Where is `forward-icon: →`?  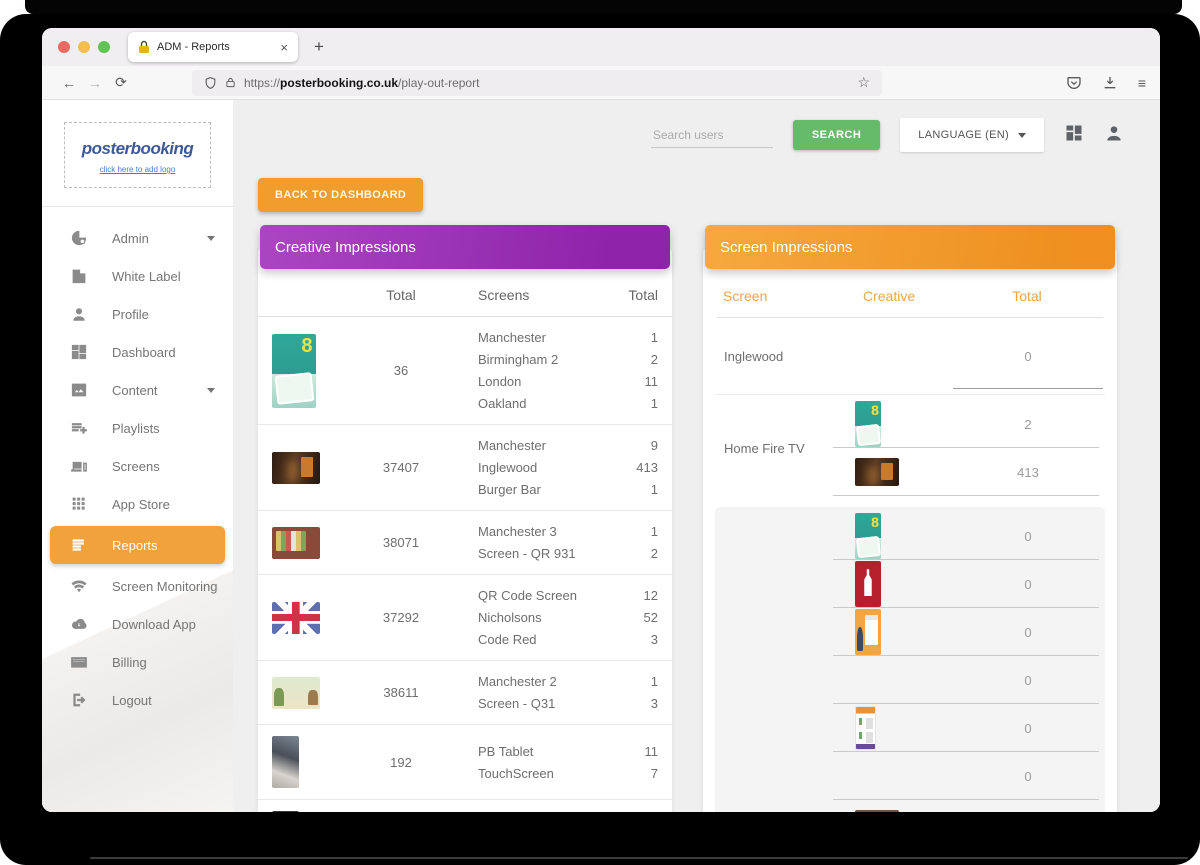 forward-icon: → is located at coordinates (95, 83).